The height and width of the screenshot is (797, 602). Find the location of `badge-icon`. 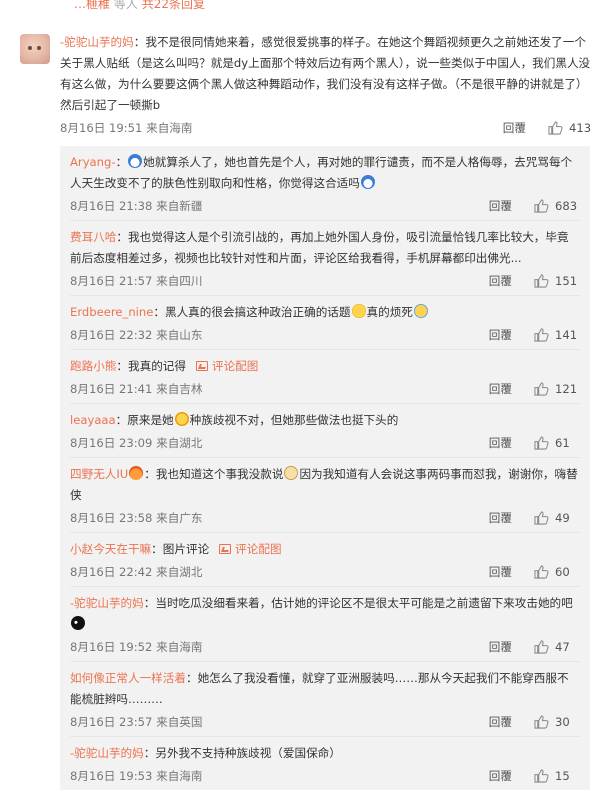

badge-icon is located at coordinates (136, 473).